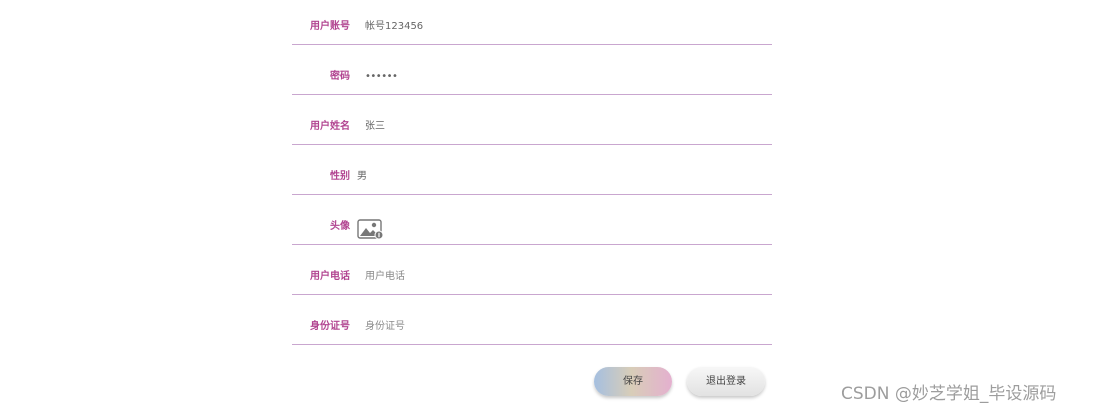 The image size is (1099, 409). What do you see at coordinates (726, 381) in the screenshot?
I see `logout-button: 退出登录` at bounding box center [726, 381].